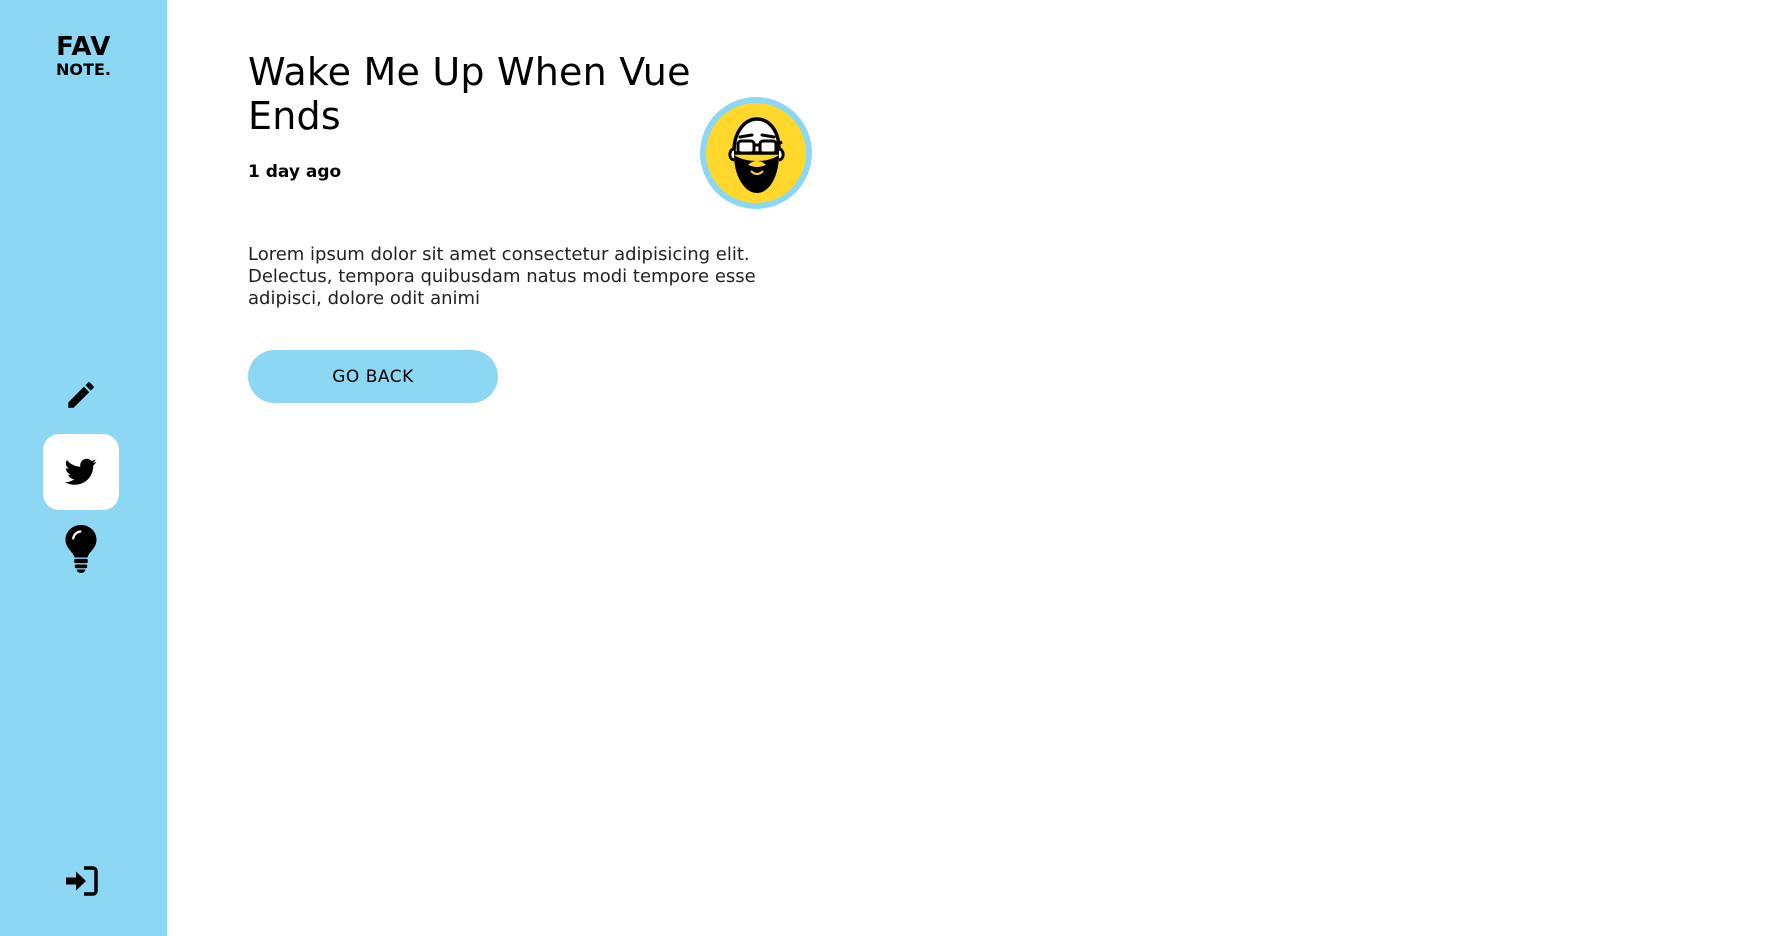 This screenshot has width=1786, height=936. I want to click on sidebar: FAV NOTE., so click(83, 468).